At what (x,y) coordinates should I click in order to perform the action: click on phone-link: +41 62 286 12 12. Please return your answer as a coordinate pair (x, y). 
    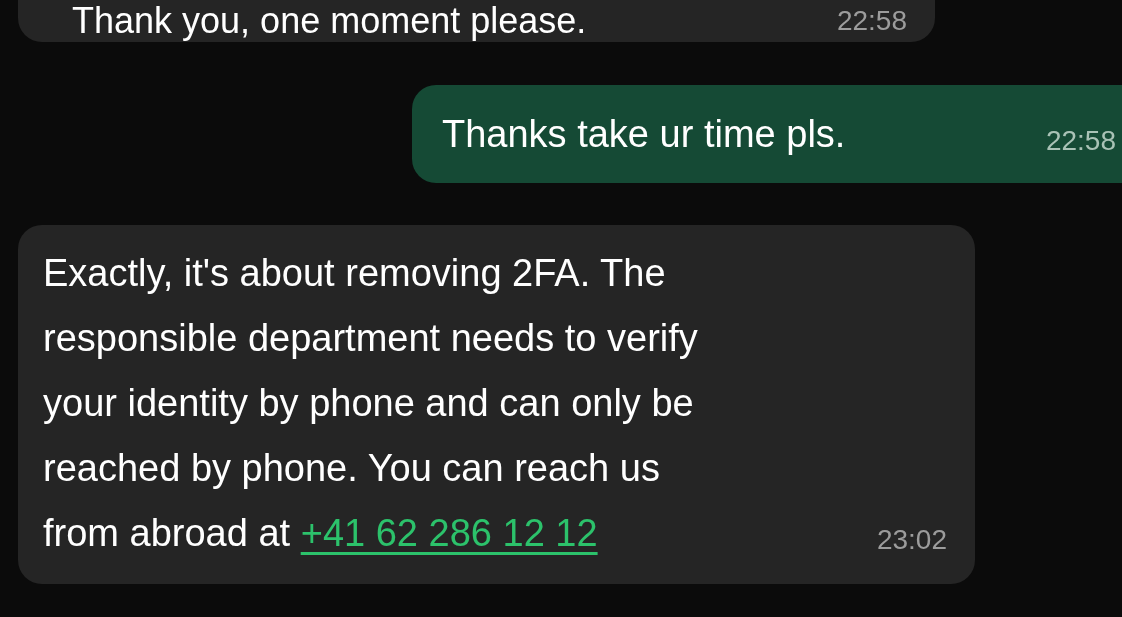
    Looking at the image, I should click on (449, 533).